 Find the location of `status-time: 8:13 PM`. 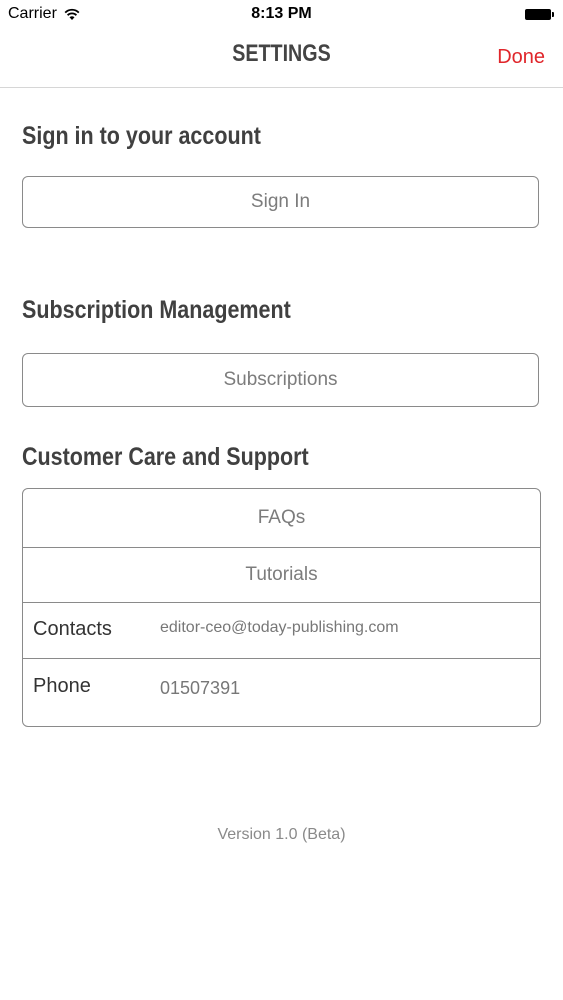

status-time: 8:13 PM is located at coordinates (281, 13).